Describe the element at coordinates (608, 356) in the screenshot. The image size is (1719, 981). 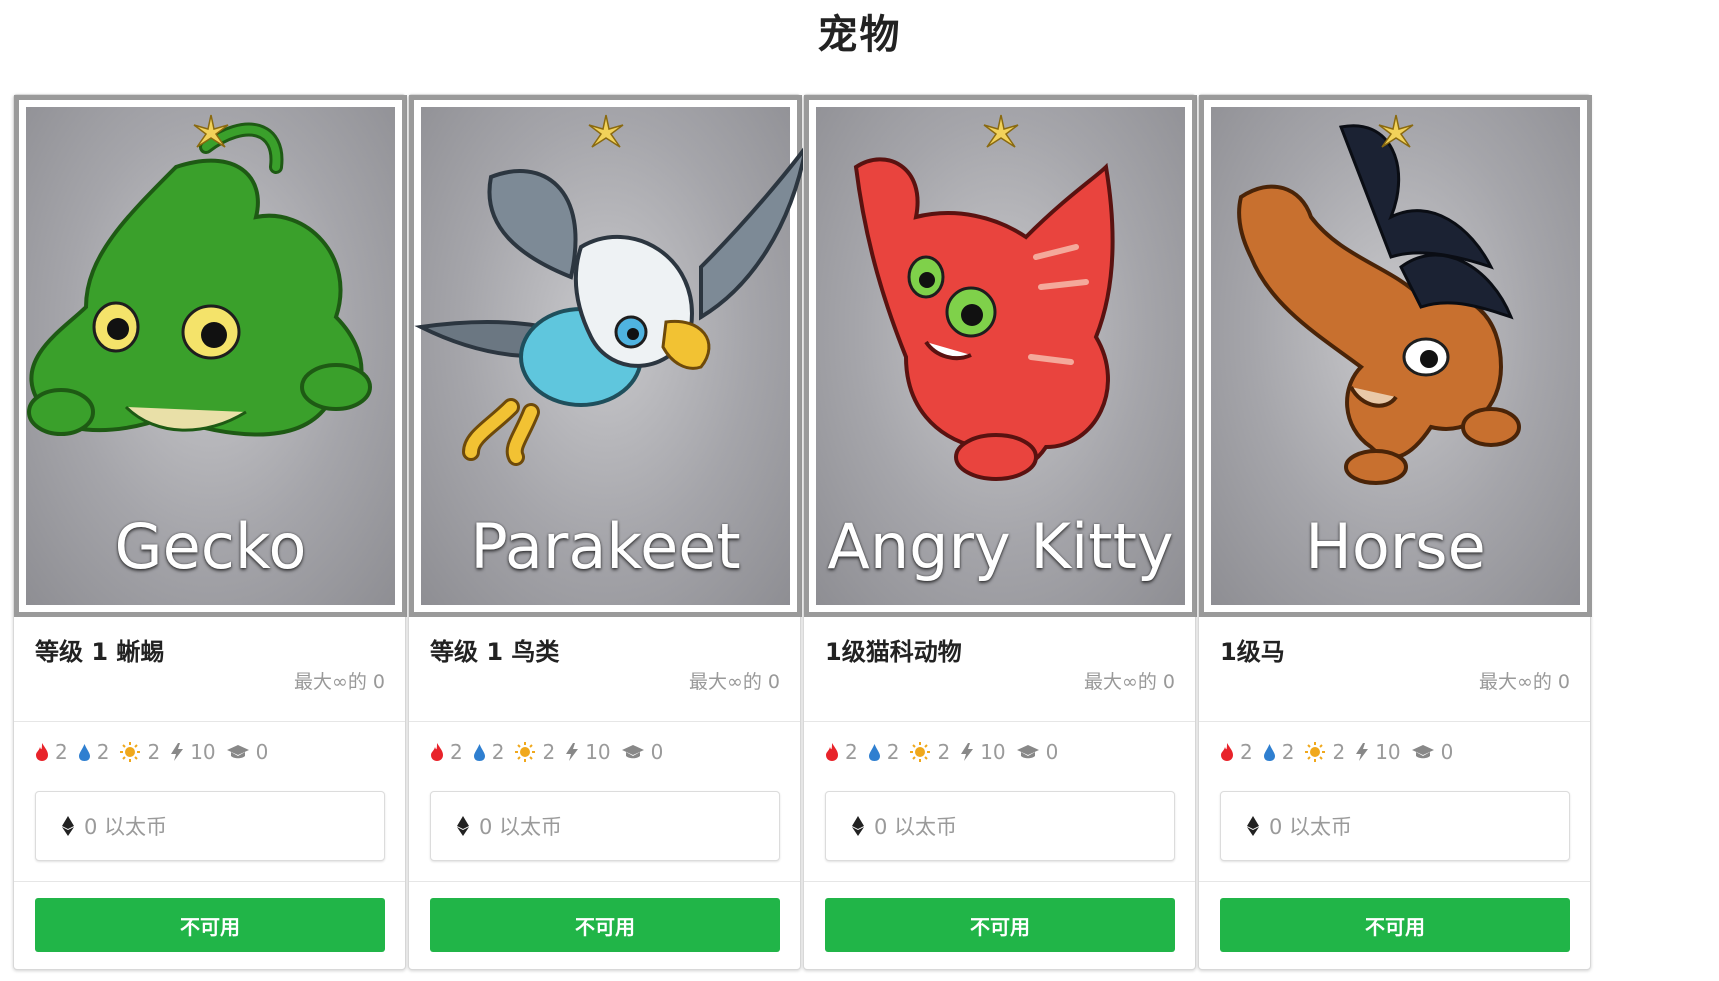
I see `card-image: Parakeet` at that location.